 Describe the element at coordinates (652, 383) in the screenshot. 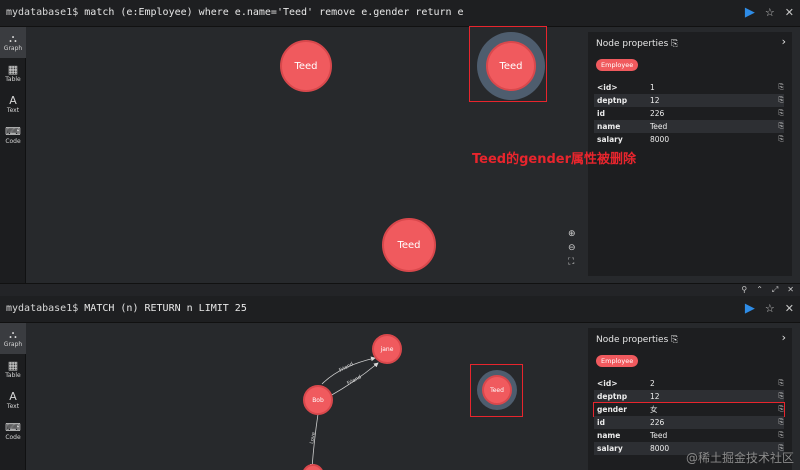

I see `property-value: 2` at that location.